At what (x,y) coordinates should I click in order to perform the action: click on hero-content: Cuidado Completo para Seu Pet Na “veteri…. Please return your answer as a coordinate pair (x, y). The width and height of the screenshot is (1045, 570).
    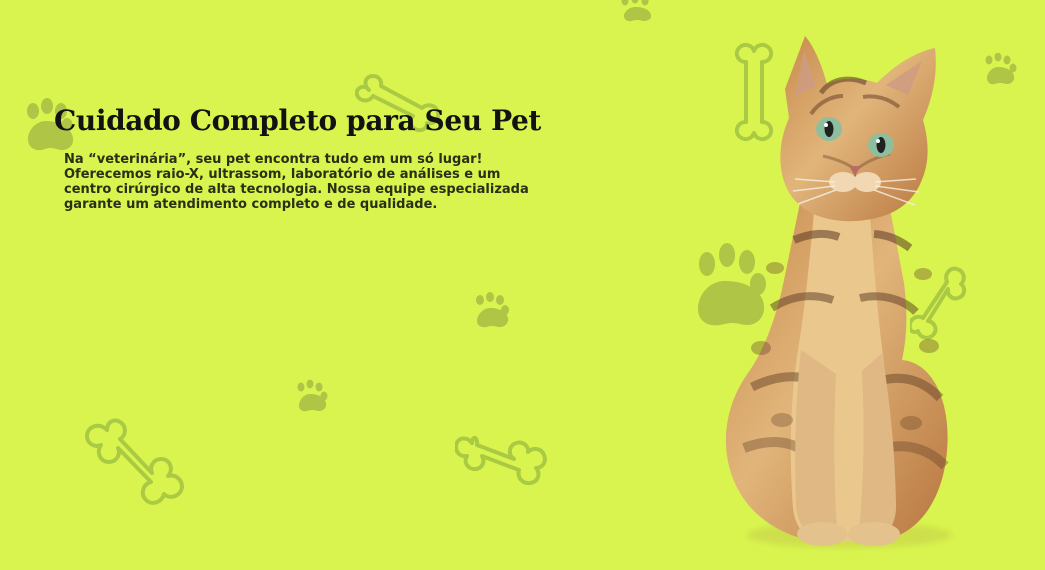
    Looking at the image, I should click on (314, 158).